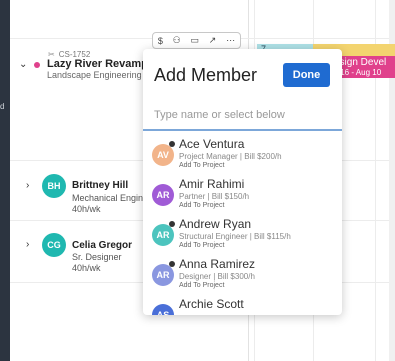  What do you see at coordinates (102, 245) in the screenshot?
I see `person-name: Celia Gregor` at bounding box center [102, 245].